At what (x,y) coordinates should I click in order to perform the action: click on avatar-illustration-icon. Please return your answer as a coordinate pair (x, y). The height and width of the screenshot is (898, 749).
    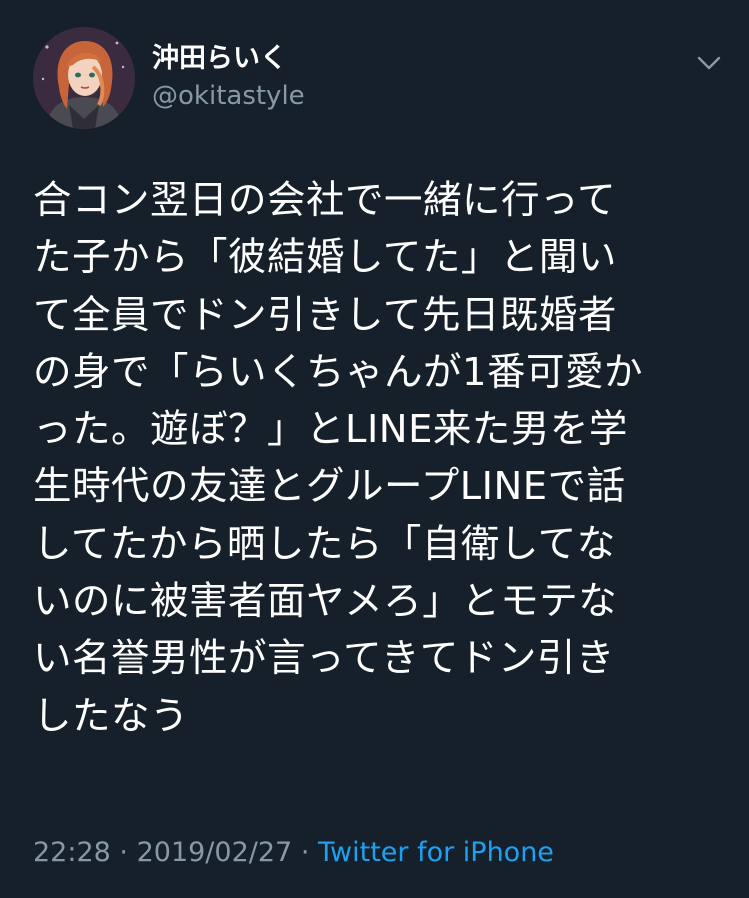
    Looking at the image, I should click on (84, 78).